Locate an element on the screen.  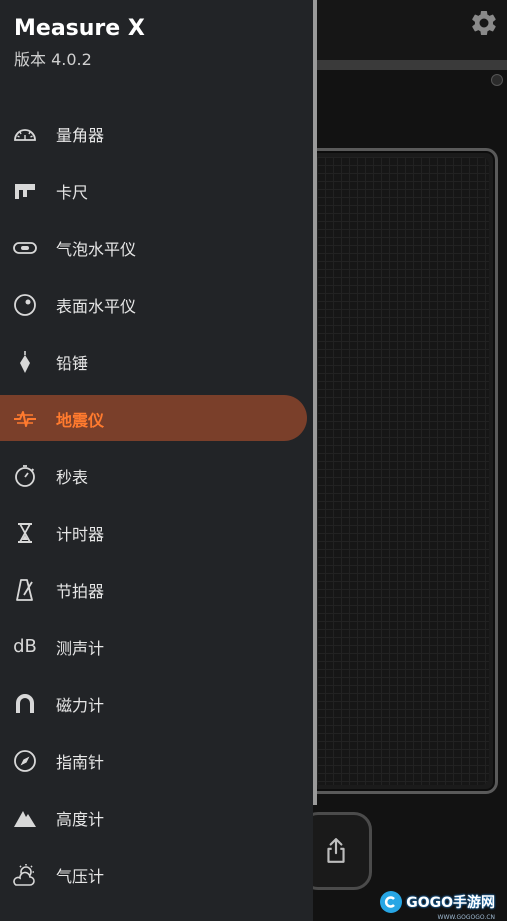
barometer-icon is located at coordinates (25, 875).